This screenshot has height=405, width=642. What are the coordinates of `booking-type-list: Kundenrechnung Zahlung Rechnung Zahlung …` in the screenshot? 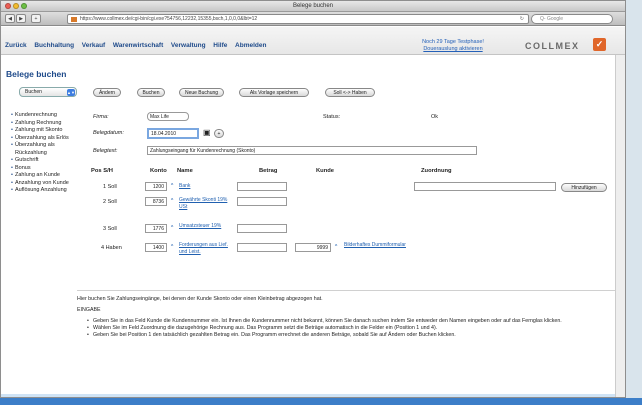 It's located at (41, 153).